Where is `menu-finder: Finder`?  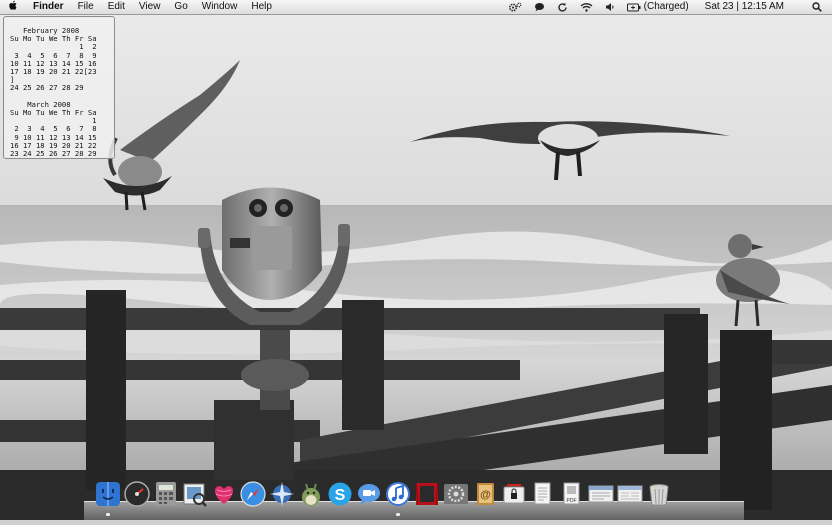
menu-finder: Finder is located at coordinates (48, 7).